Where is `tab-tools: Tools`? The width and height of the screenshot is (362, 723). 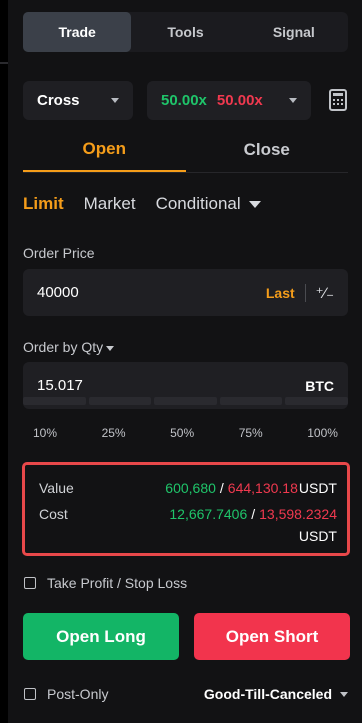 tab-tools: Tools is located at coordinates (185, 32).